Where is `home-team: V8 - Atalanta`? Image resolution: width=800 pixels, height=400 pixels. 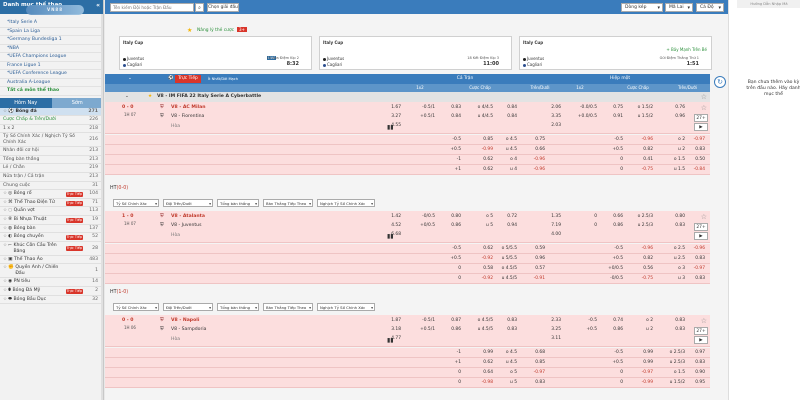 home-team: V8 - Atalanta is located at coordinates (188, 216).